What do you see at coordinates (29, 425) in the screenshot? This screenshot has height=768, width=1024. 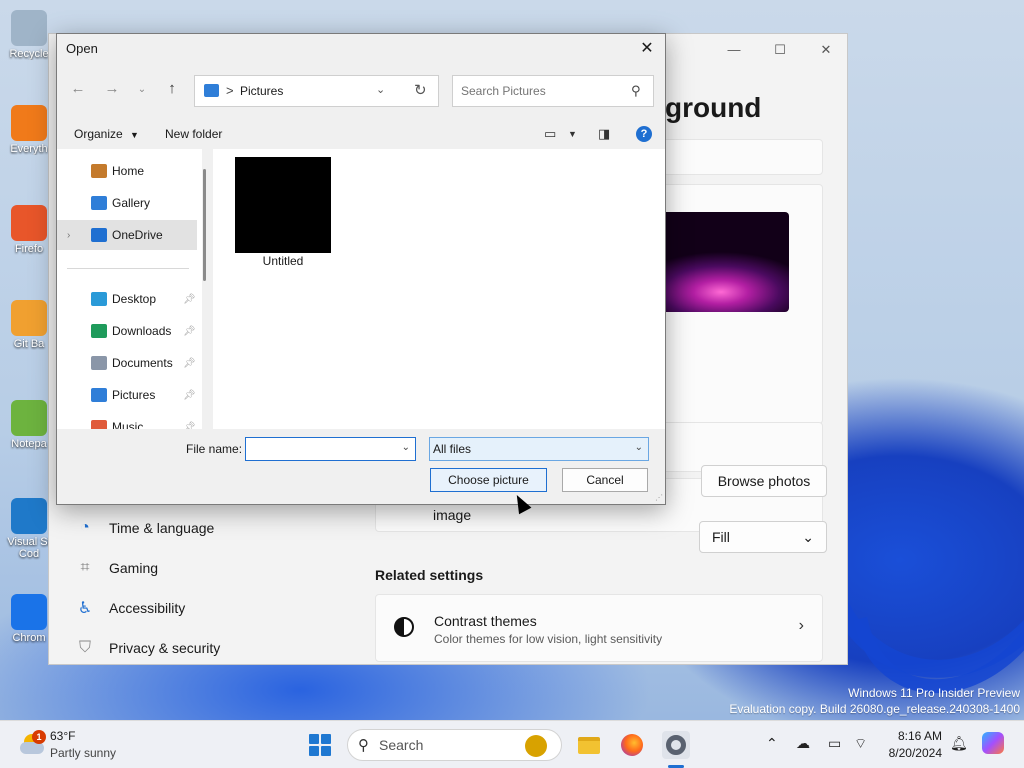 I see `desktop-shortcut: Notepa` at bounding box center [29, 425].